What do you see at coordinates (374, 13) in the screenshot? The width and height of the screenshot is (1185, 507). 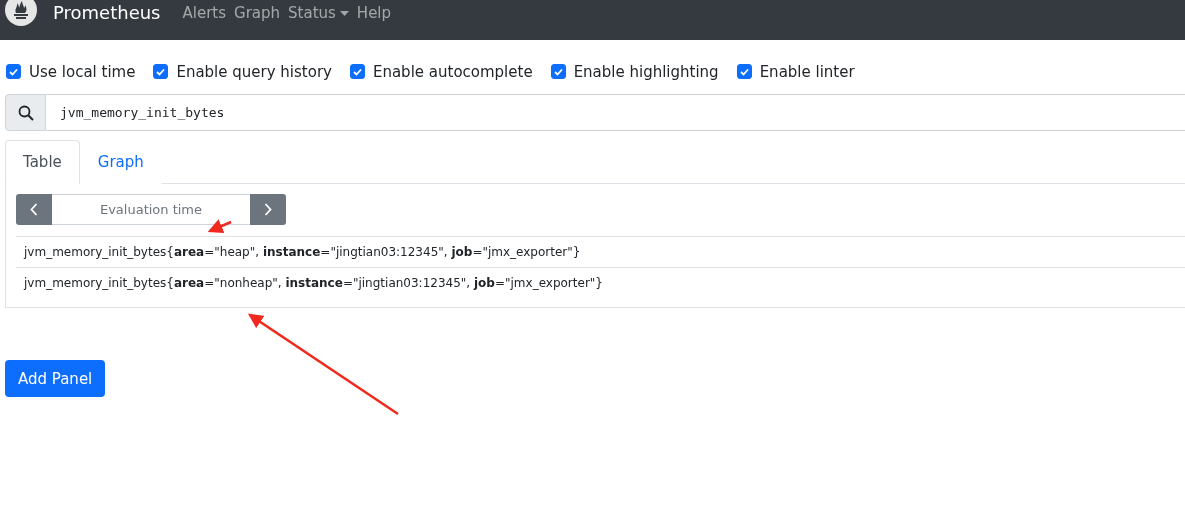 I see `nav-link: Help` at bounding box center [374, 13].